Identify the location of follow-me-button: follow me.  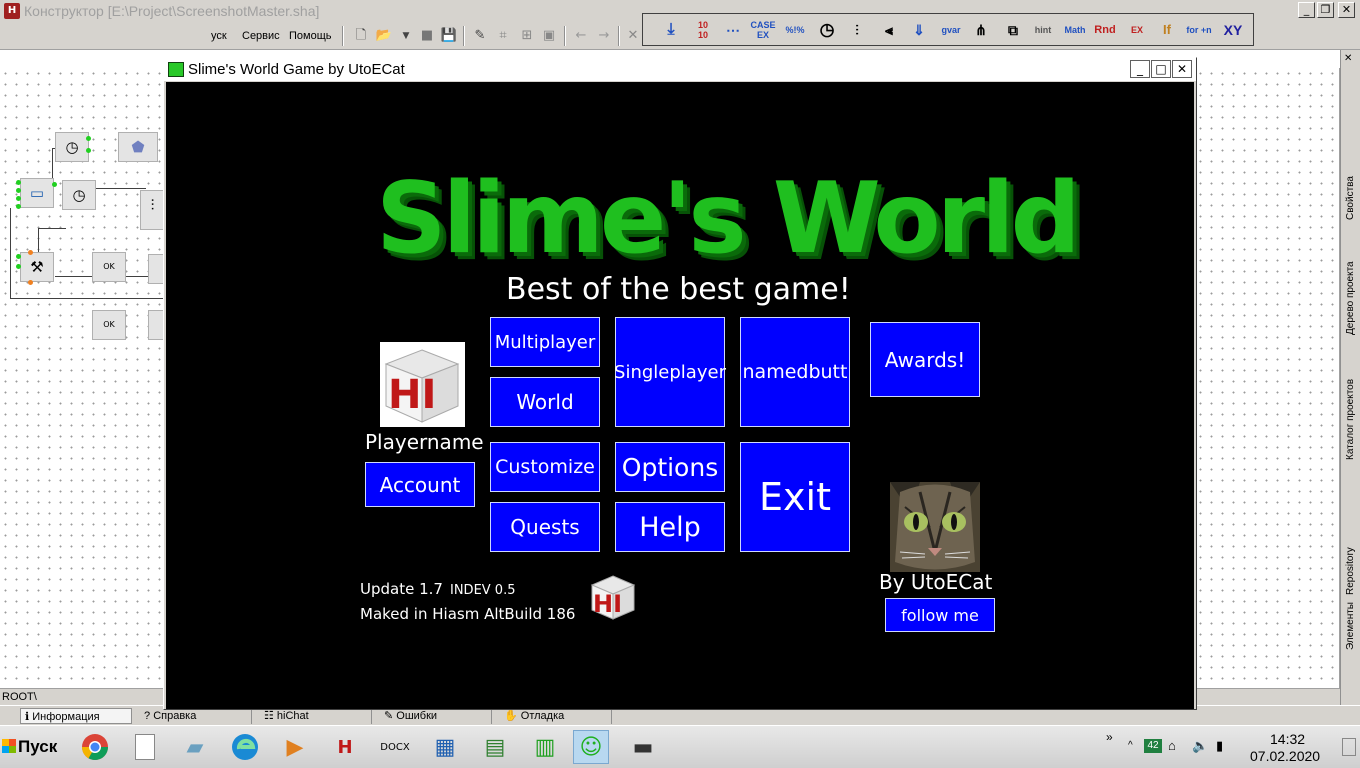
(940, 615).